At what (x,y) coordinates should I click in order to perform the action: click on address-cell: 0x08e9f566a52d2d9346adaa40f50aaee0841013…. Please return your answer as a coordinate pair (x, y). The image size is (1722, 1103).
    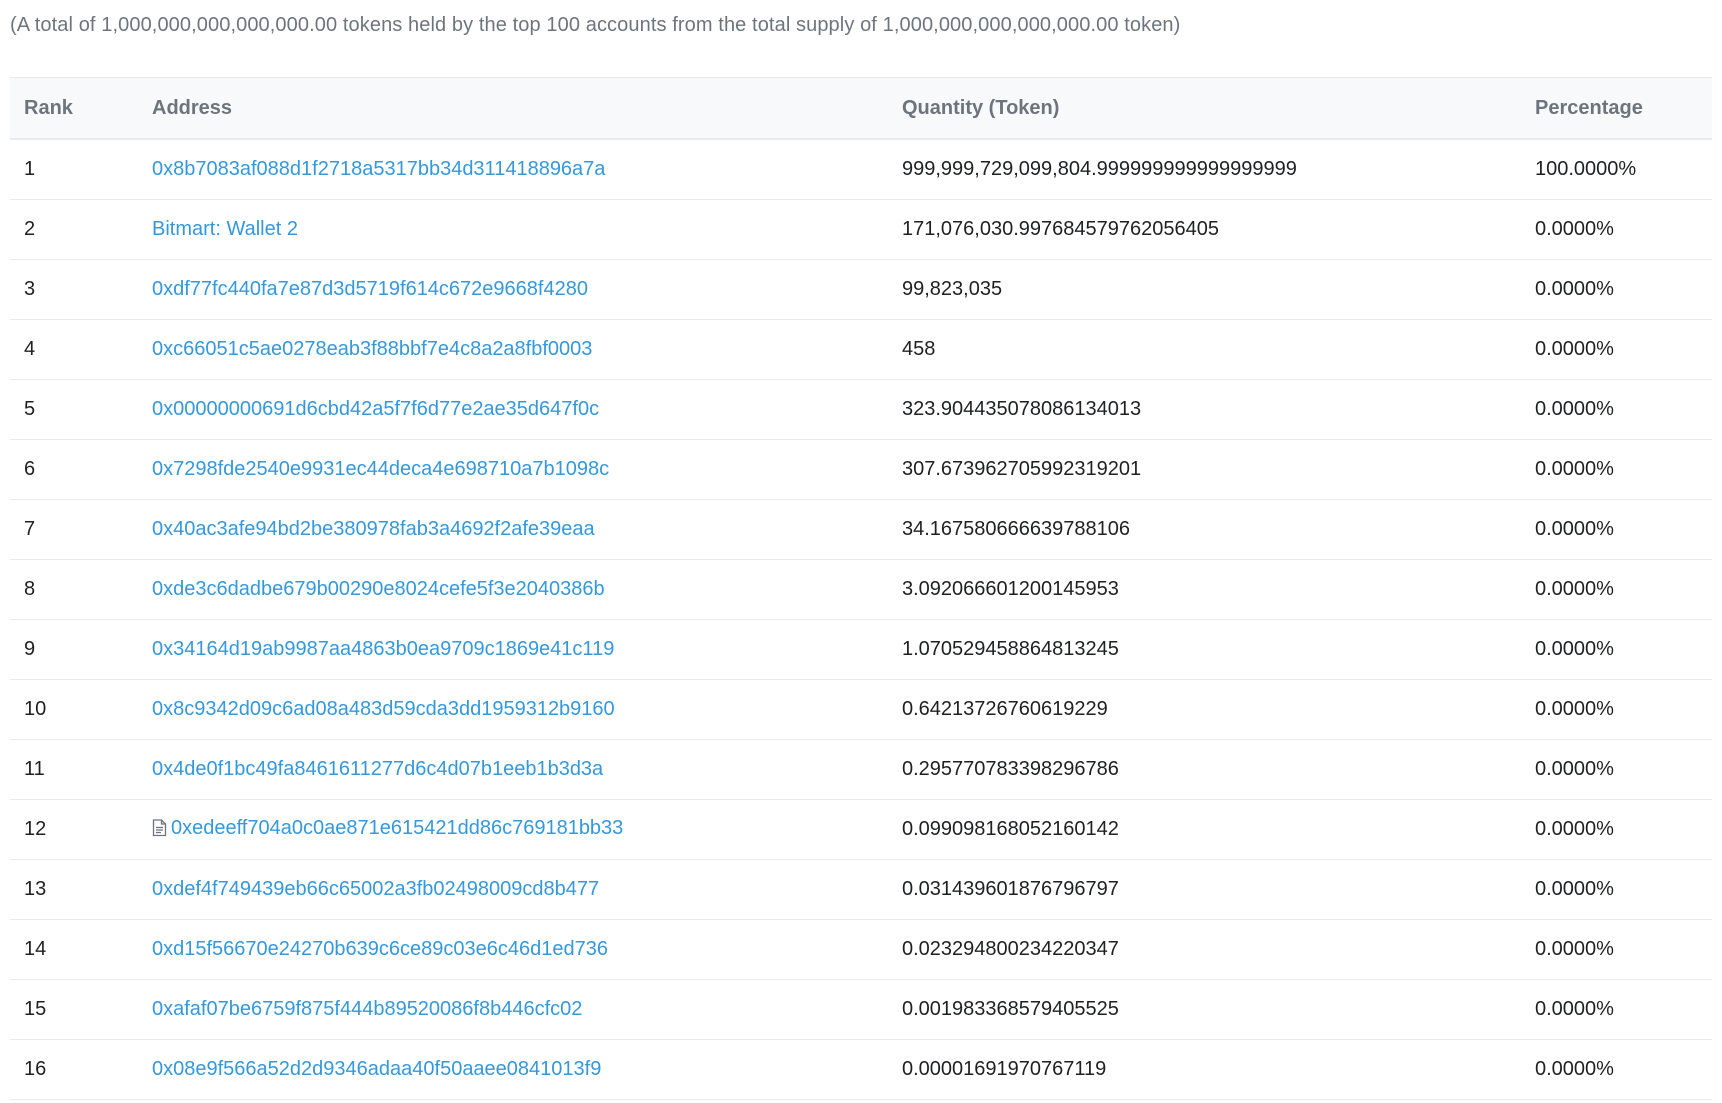
    Looking at the image, I should click on (527, 1069).